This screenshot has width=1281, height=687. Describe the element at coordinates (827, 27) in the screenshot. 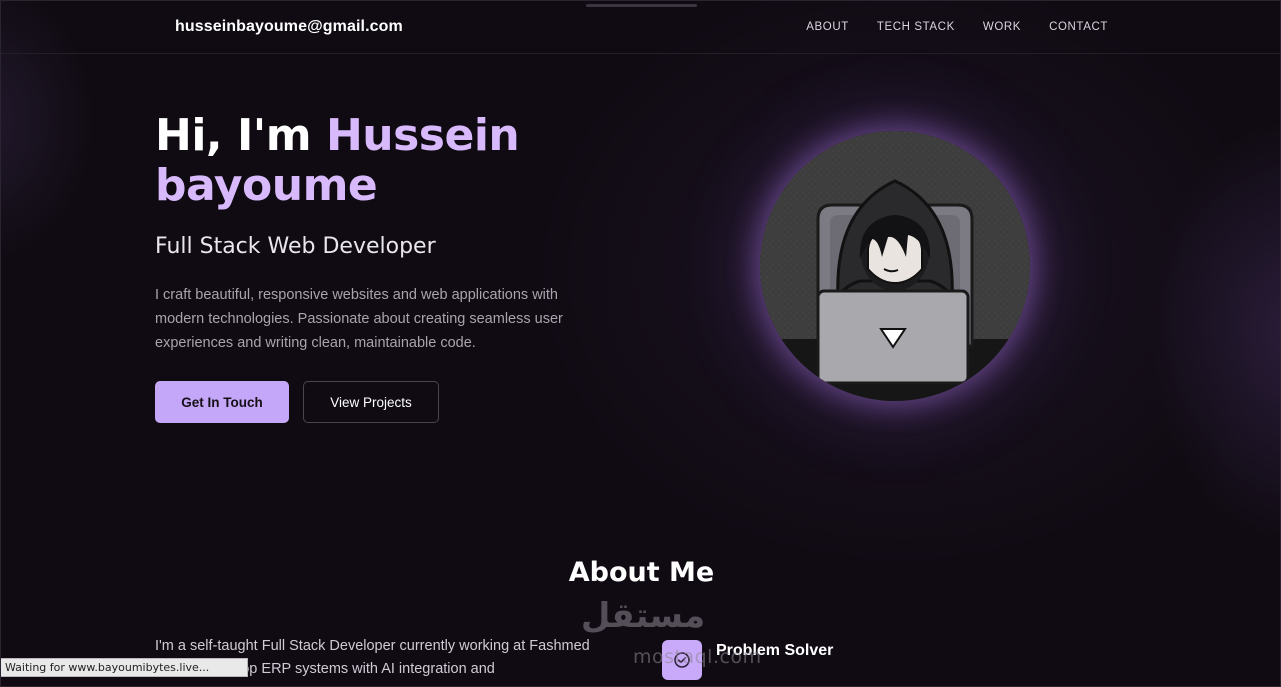

I see `nav-about: ABOUT` at that location.